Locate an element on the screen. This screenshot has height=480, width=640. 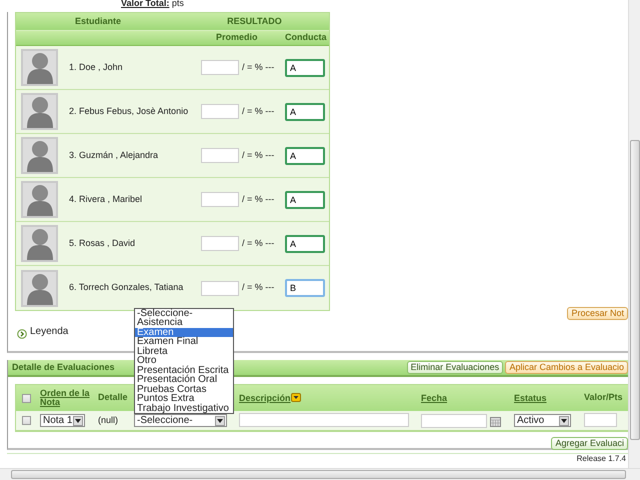
column-sort-link: Fecha is located at coordinates (467, 398).